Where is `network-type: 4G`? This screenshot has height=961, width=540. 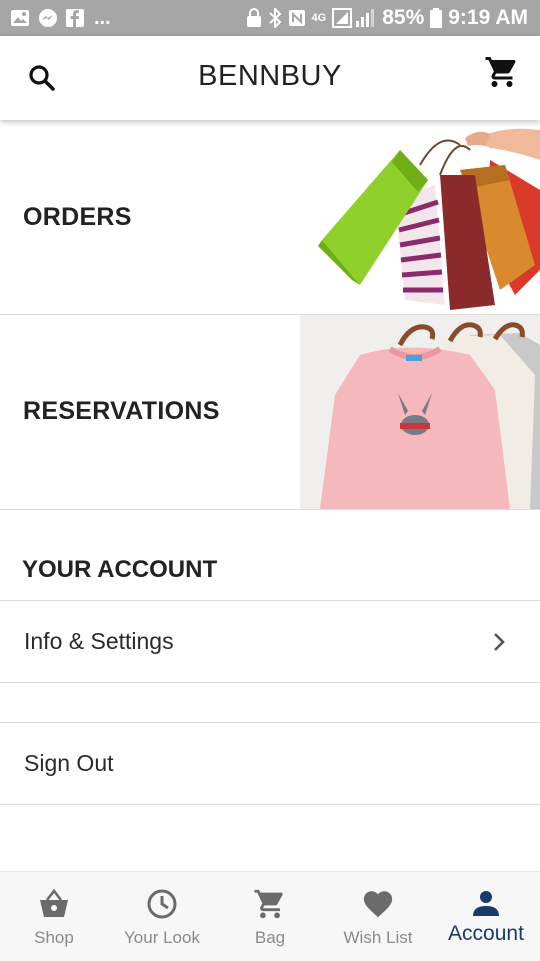 network-type: 4G is located at coordinates (319, 17).